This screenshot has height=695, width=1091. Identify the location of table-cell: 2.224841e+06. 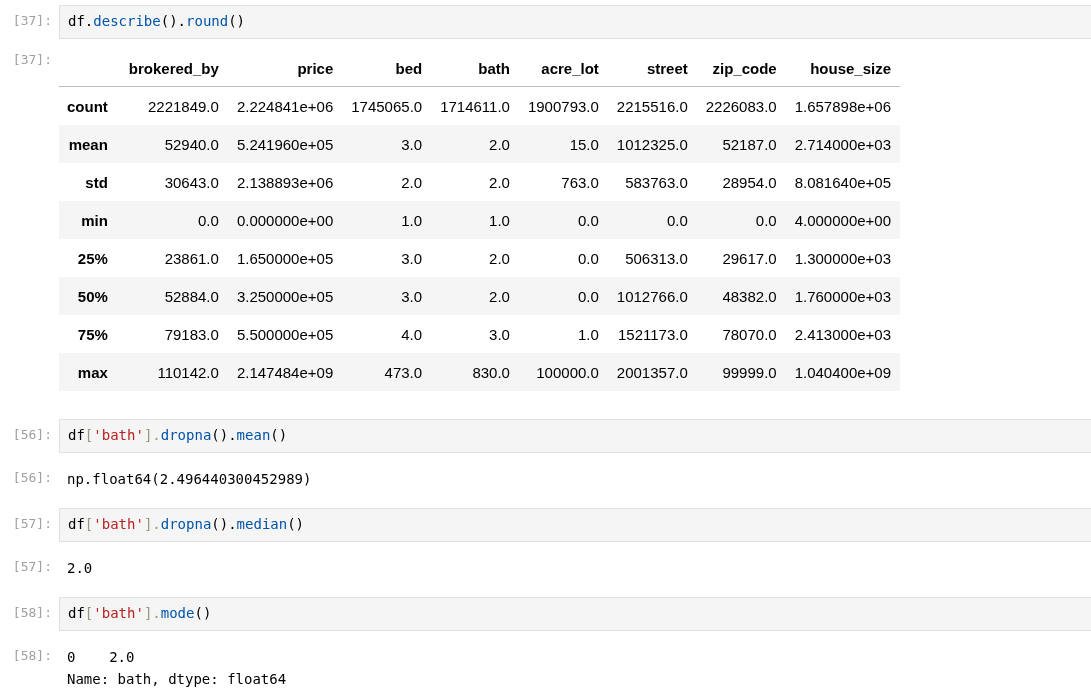
(285, 105).